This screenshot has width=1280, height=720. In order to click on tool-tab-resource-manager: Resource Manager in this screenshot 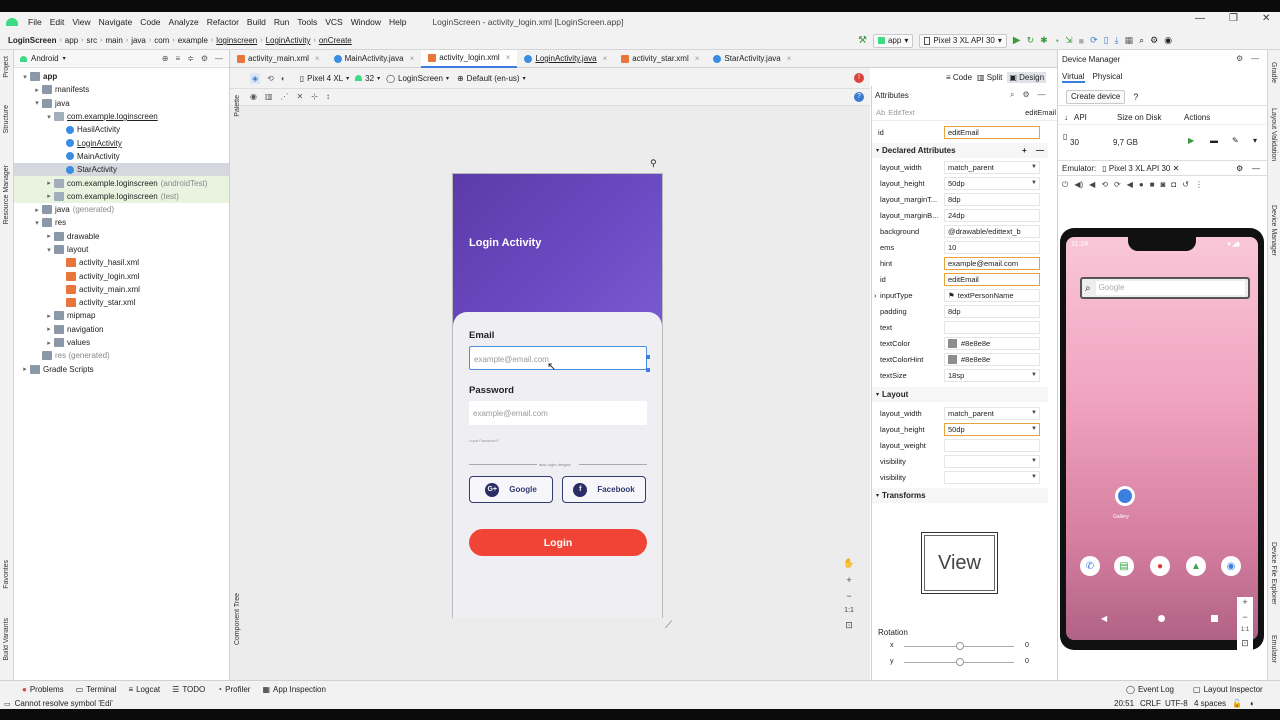, I will do `click(6, 195)`.